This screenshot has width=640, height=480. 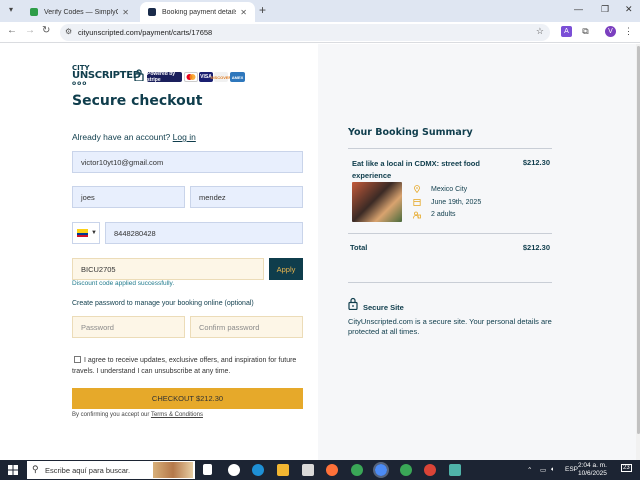 What do you see at coordinates (456, 202) in the screenshot?
I see `tour-date: June 19th, 2025` at bounding box center [456, 202].